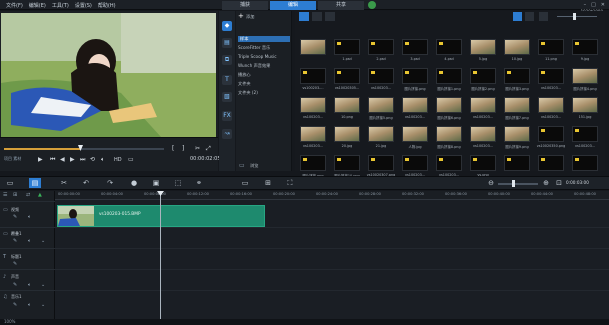 Image resolution: width=609 pixels, height=325 pixels. Describe the element at coordinates (577, 182) in the screenshot. I see `timeline-timecode: 0:00:03:00` at that location.